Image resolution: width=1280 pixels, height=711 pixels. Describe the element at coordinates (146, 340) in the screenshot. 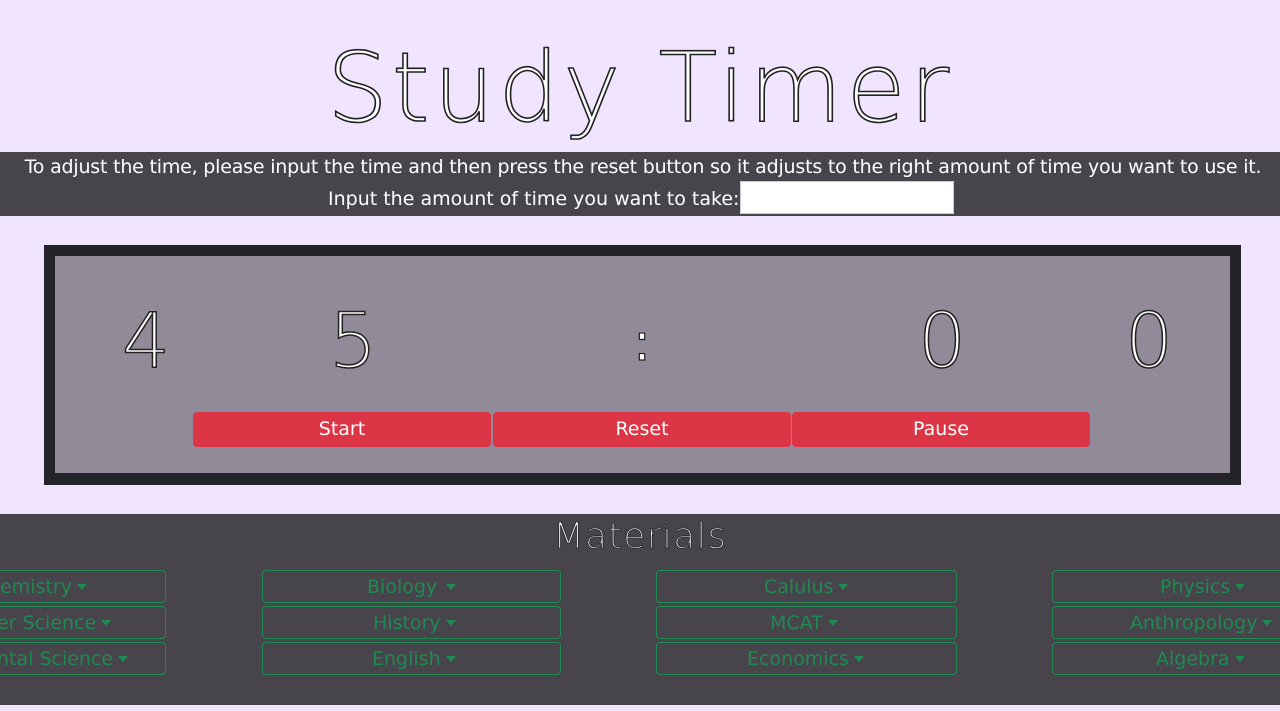

I see `minutes-tens-digit: 4` at that location.